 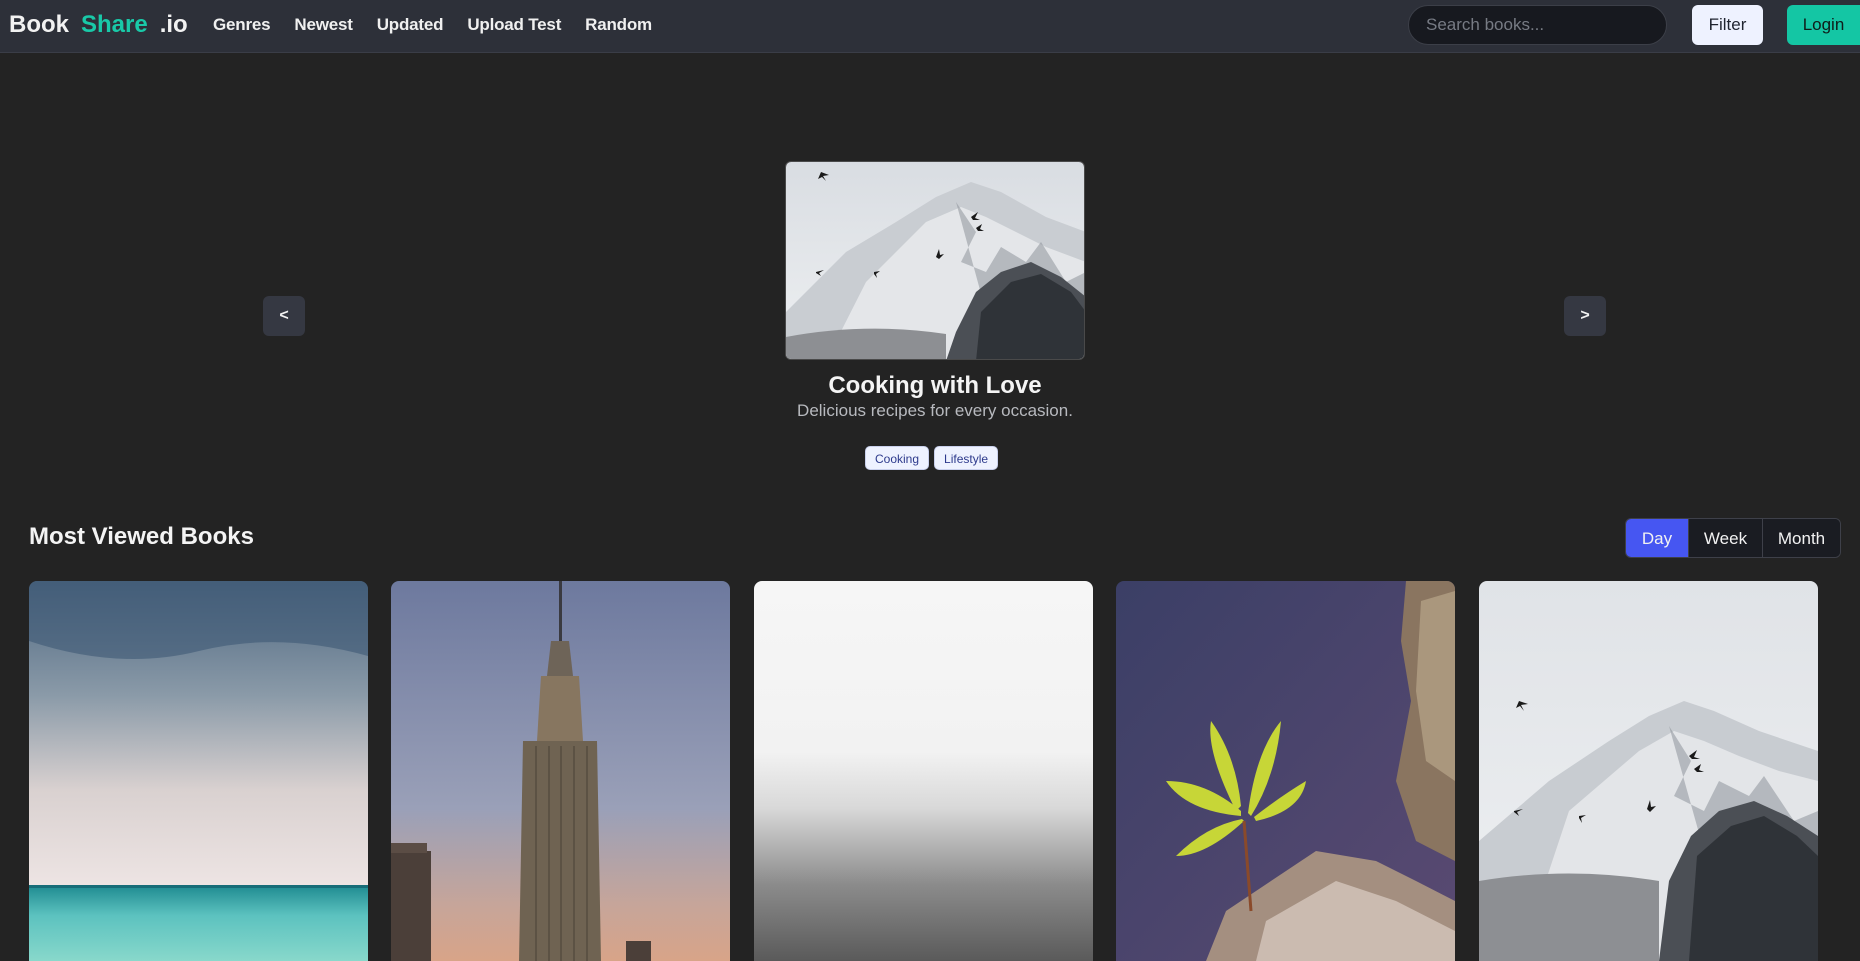 I want to click on search-input, so click(x=1537, y=25).